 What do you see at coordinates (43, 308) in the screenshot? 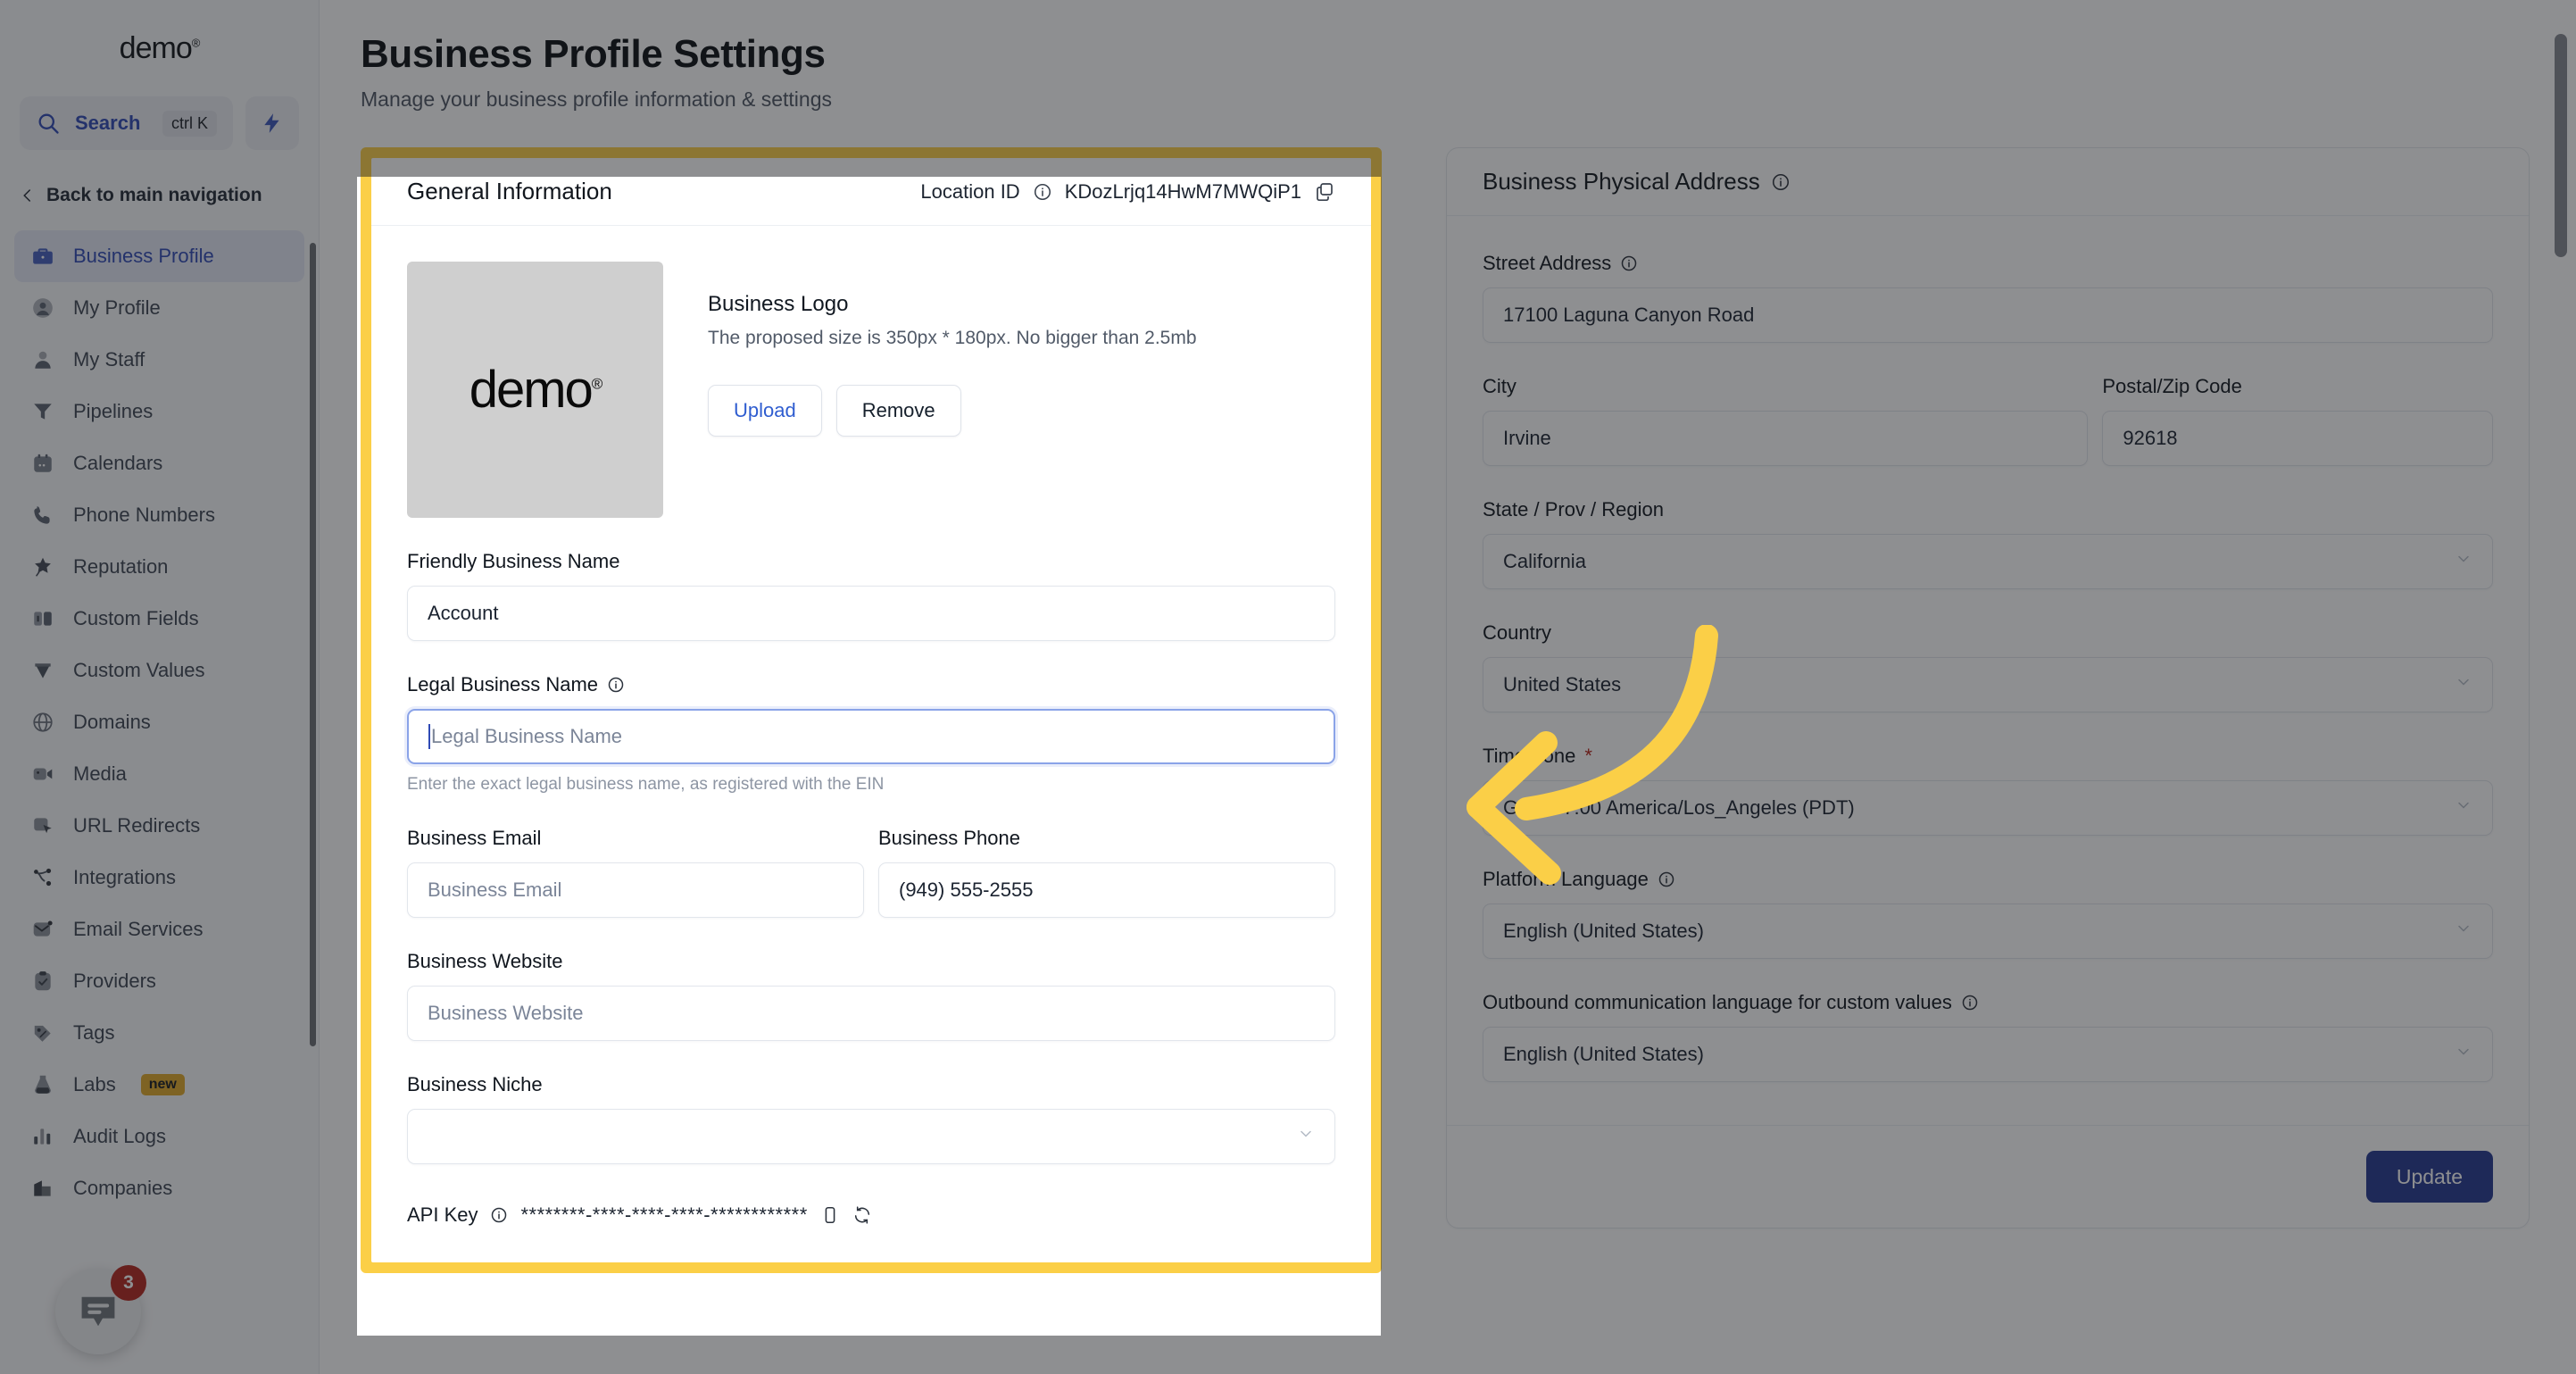
I see `user-circle-icon` at bounding box center [43, 308].